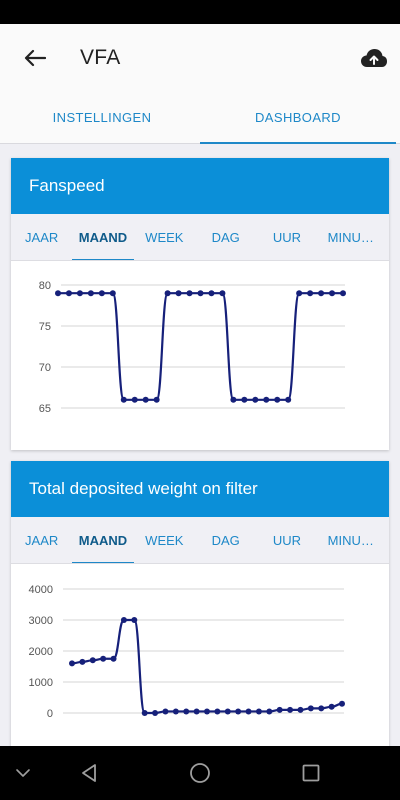 The width and height of the screenshot is (400, 800). I want to click on y-tick-label: 0, so click(50, 714).